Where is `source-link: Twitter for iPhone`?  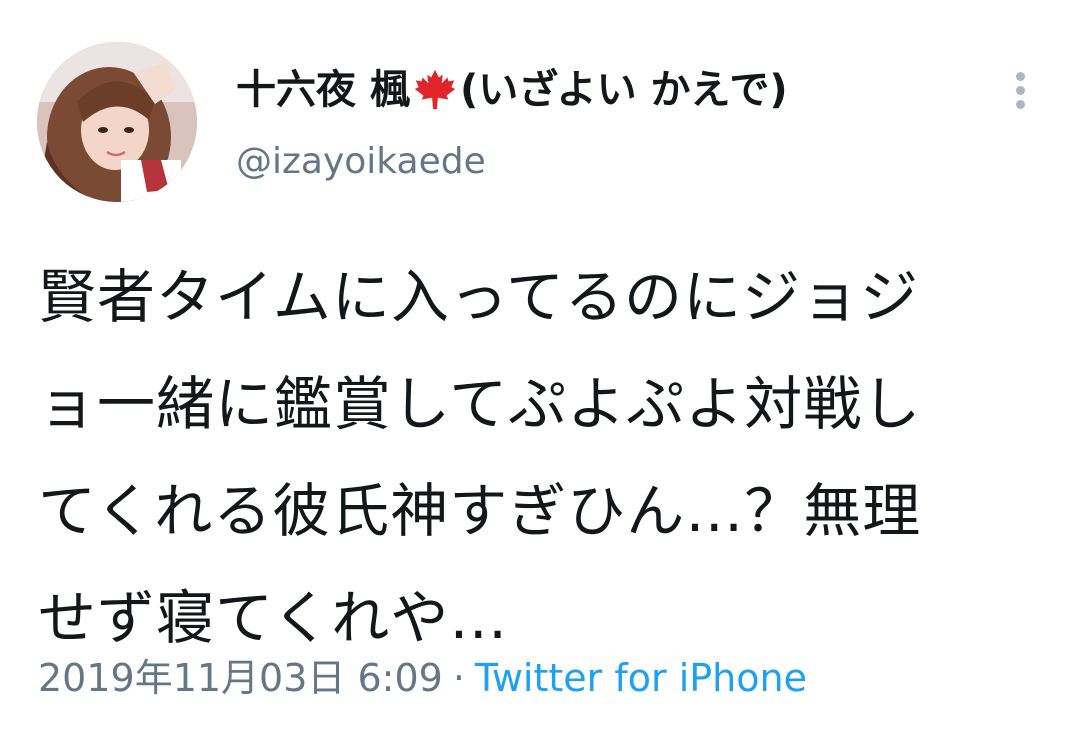 source-link: Twitter for iPhone is located at coordinates (641, 678).